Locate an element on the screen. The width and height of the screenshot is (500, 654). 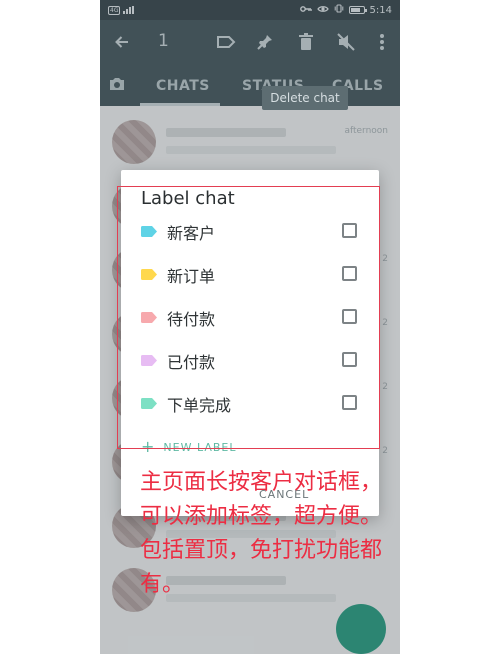
caption-line: 主页面长按客户对话框，可以添加标签，超方便。 is located at coordinates (261, 499).